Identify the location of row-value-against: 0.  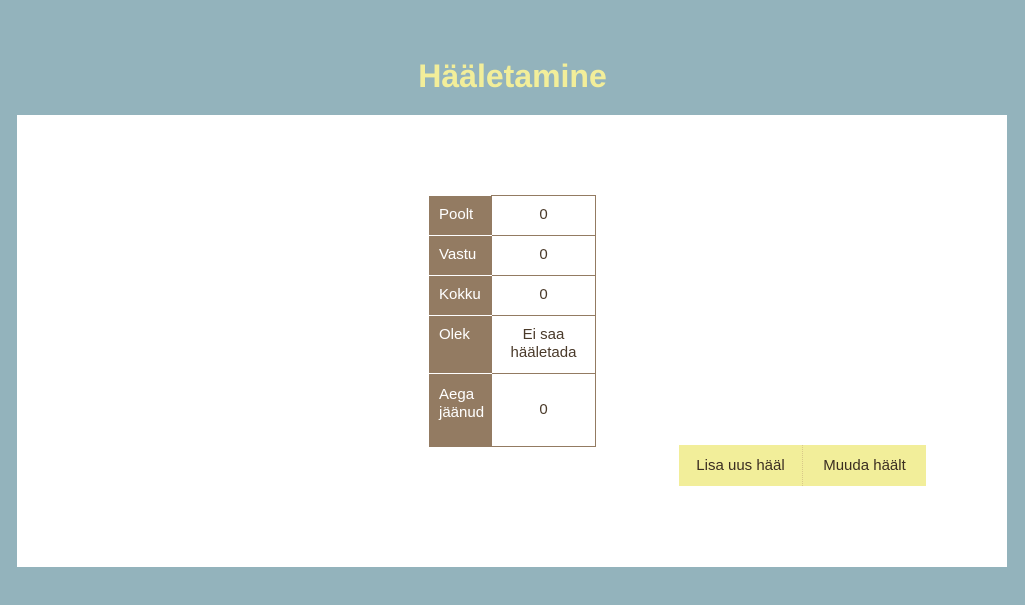
(543, 255).